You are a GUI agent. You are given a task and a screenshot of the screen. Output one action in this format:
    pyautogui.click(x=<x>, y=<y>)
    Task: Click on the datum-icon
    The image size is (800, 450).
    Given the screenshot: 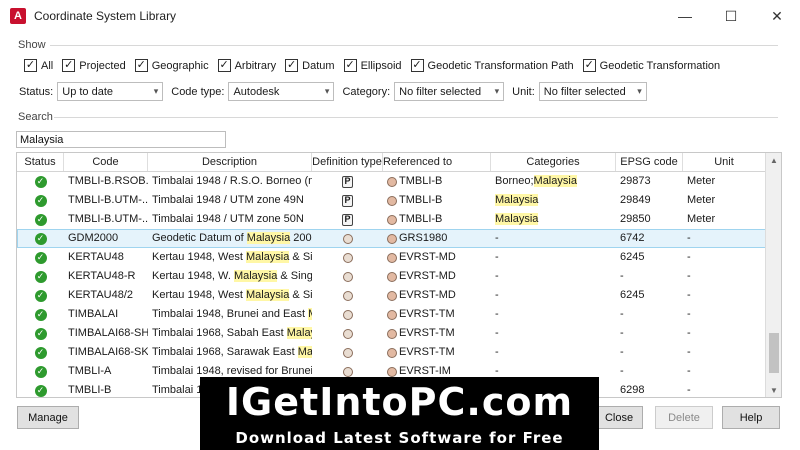 What is the action you would take?
    pyautogui.click(x=347, y=257)
    